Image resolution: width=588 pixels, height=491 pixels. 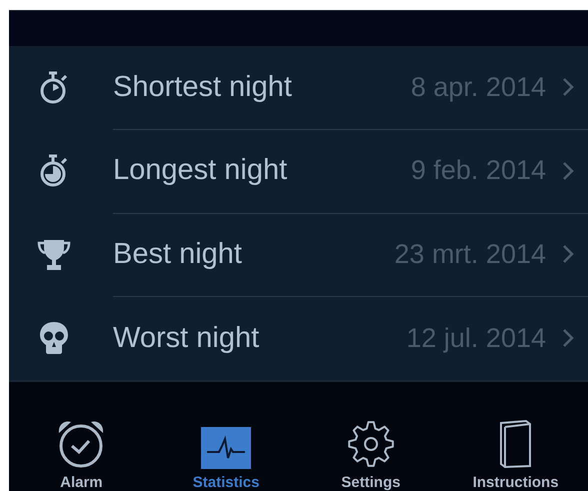 What do you see at coordinates (54, 338) in the screenshot?
I see `skull-icon` at bounding box center [54, 338].